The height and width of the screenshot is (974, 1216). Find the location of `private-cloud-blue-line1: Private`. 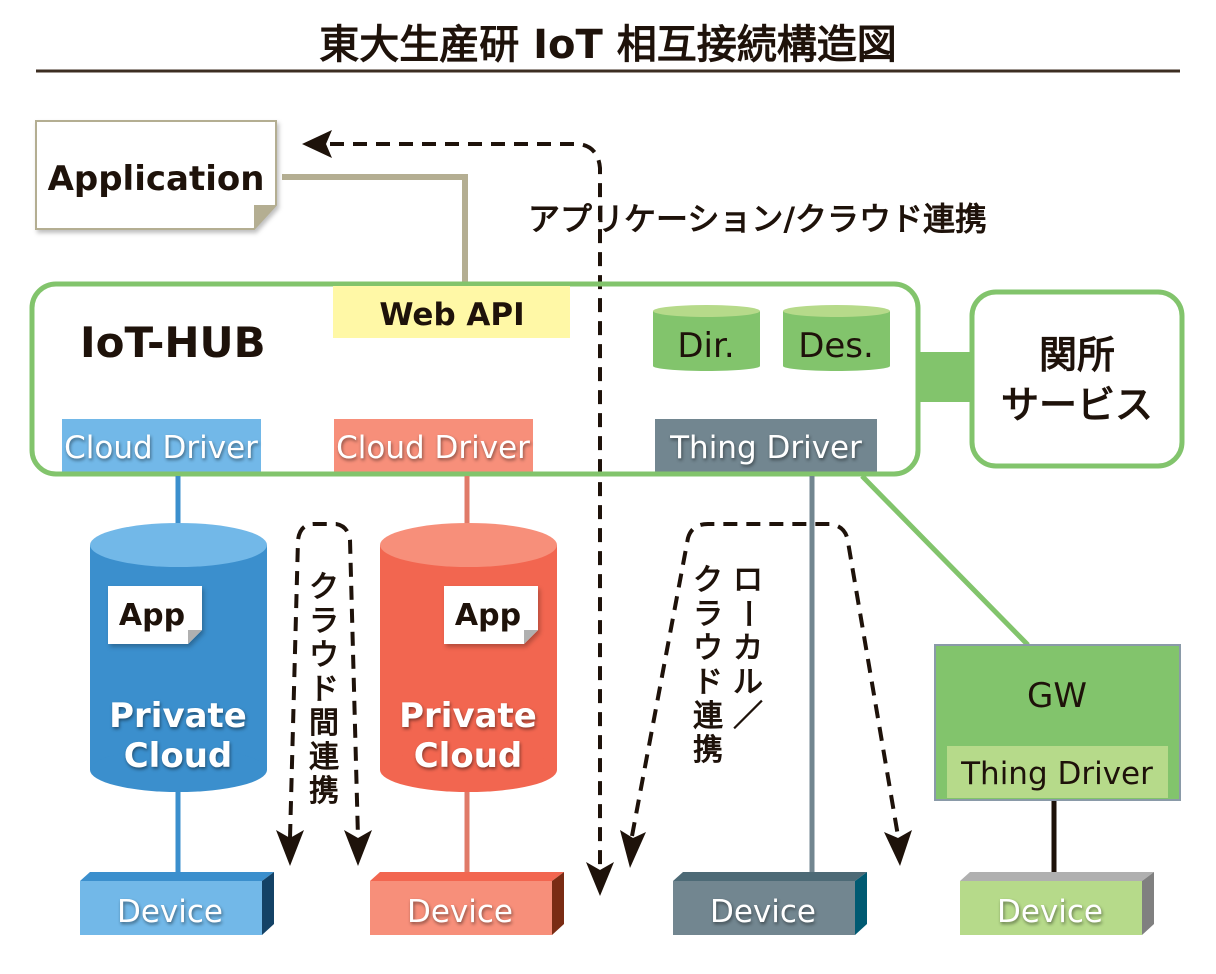

private-cloud-blue-line1: Private is located at coordinates (178, 716).